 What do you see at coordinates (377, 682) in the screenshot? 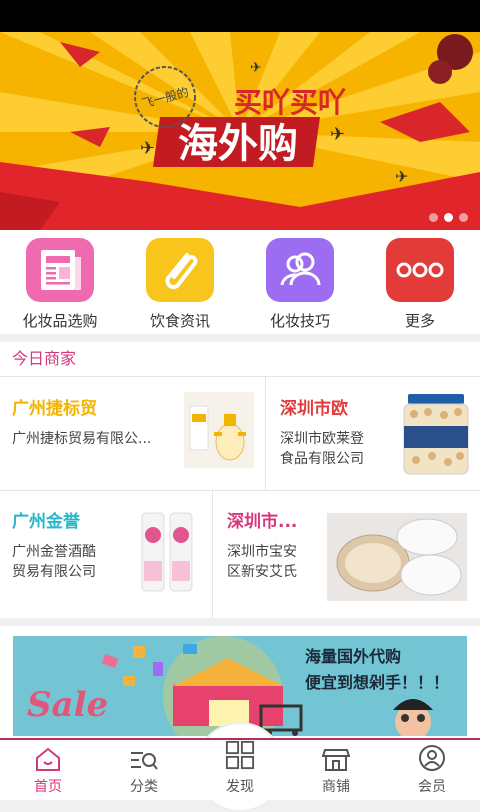
I see `ad-line2: 便宜到想剁手！！！` at bounding box center [377, 682].